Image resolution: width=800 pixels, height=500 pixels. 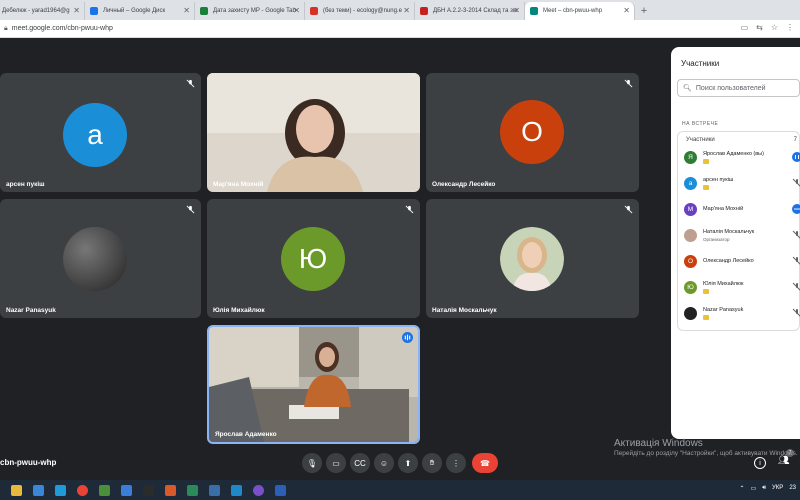 What do you see at coordinates (792, 488) in the screenshot?
I see `clock: 23` at bounding box center [792, 488].